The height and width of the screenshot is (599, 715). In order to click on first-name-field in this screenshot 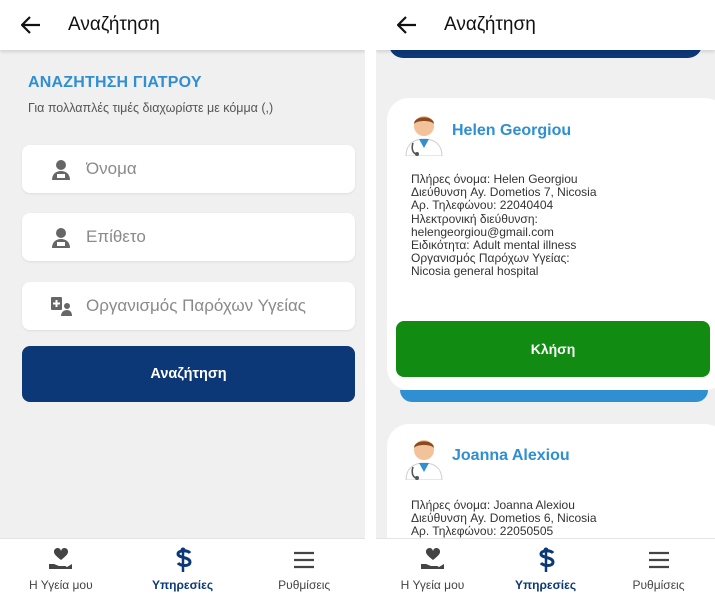, I will do `click(188, 169)`.